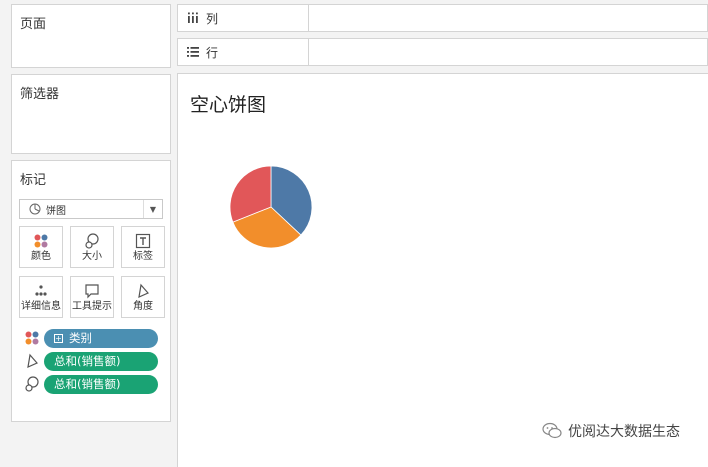 This screenshot has height=467, width=708. Describe the element at coordinates (442, 18) in the screenshot. I see `columns-shelf: 列` at that location.